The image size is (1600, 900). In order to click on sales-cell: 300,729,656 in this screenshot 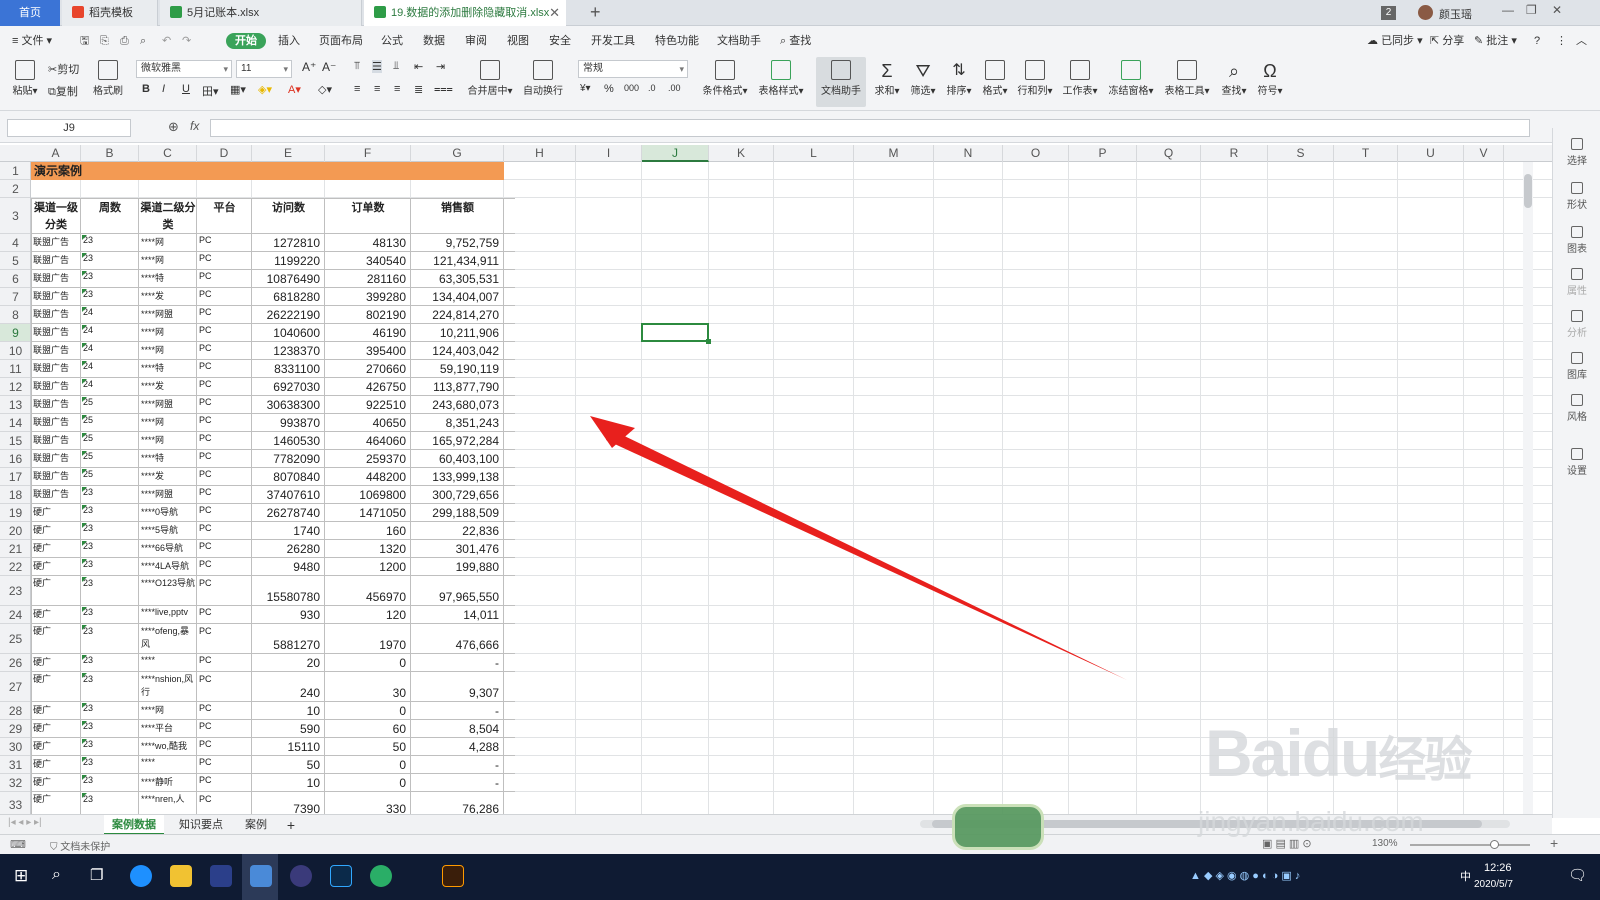, I will do `click(455, 495)`.